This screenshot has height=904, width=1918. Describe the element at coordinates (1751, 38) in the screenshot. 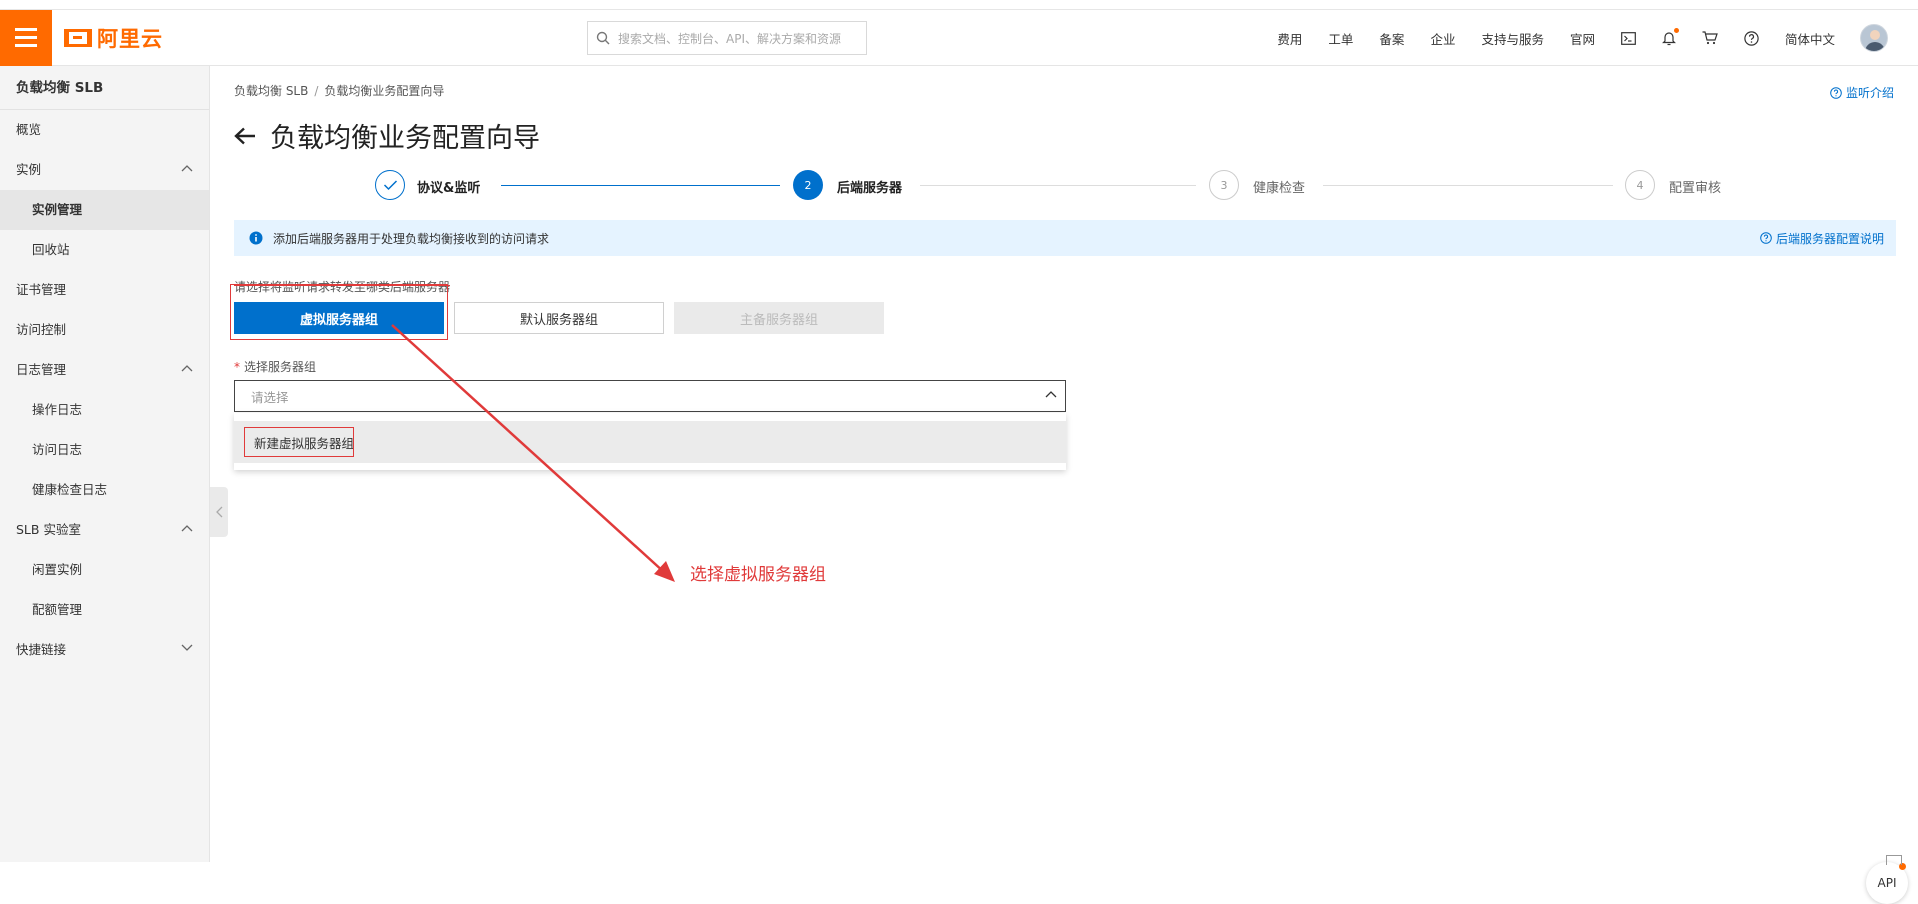

I see `help-icon` at that location.